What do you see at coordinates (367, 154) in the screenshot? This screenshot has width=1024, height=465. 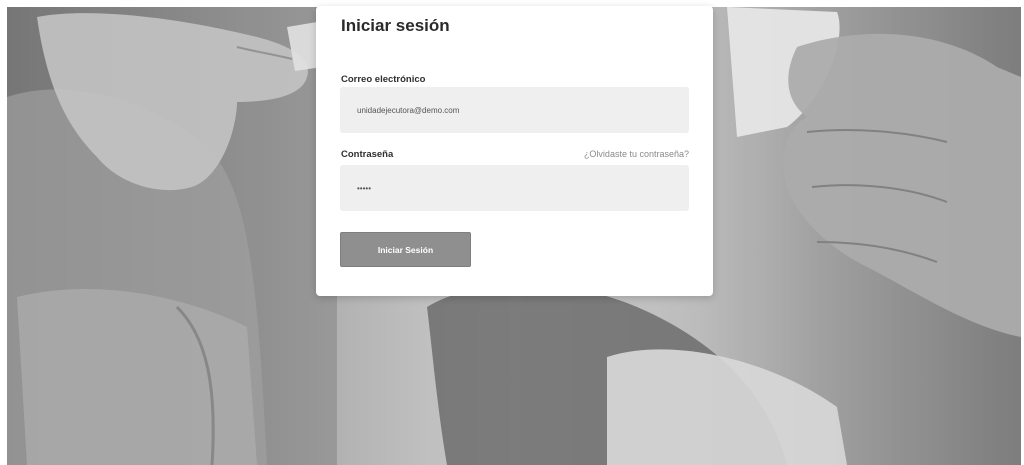 I see `password-label: Contraseña` at bounding box center [367, 154].